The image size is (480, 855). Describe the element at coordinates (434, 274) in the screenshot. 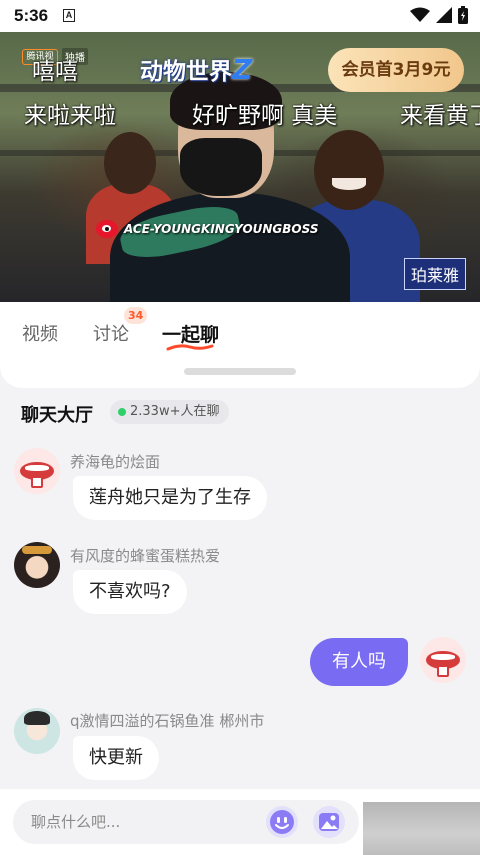

I see `sponsor-tag: 珀莱雅` at that location.